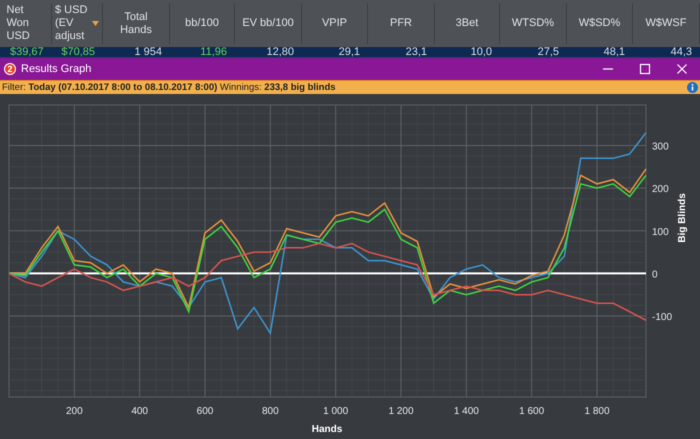  Describe the element at coordinates (692, 87) in the screenshot. I see `info-icon` at that location.